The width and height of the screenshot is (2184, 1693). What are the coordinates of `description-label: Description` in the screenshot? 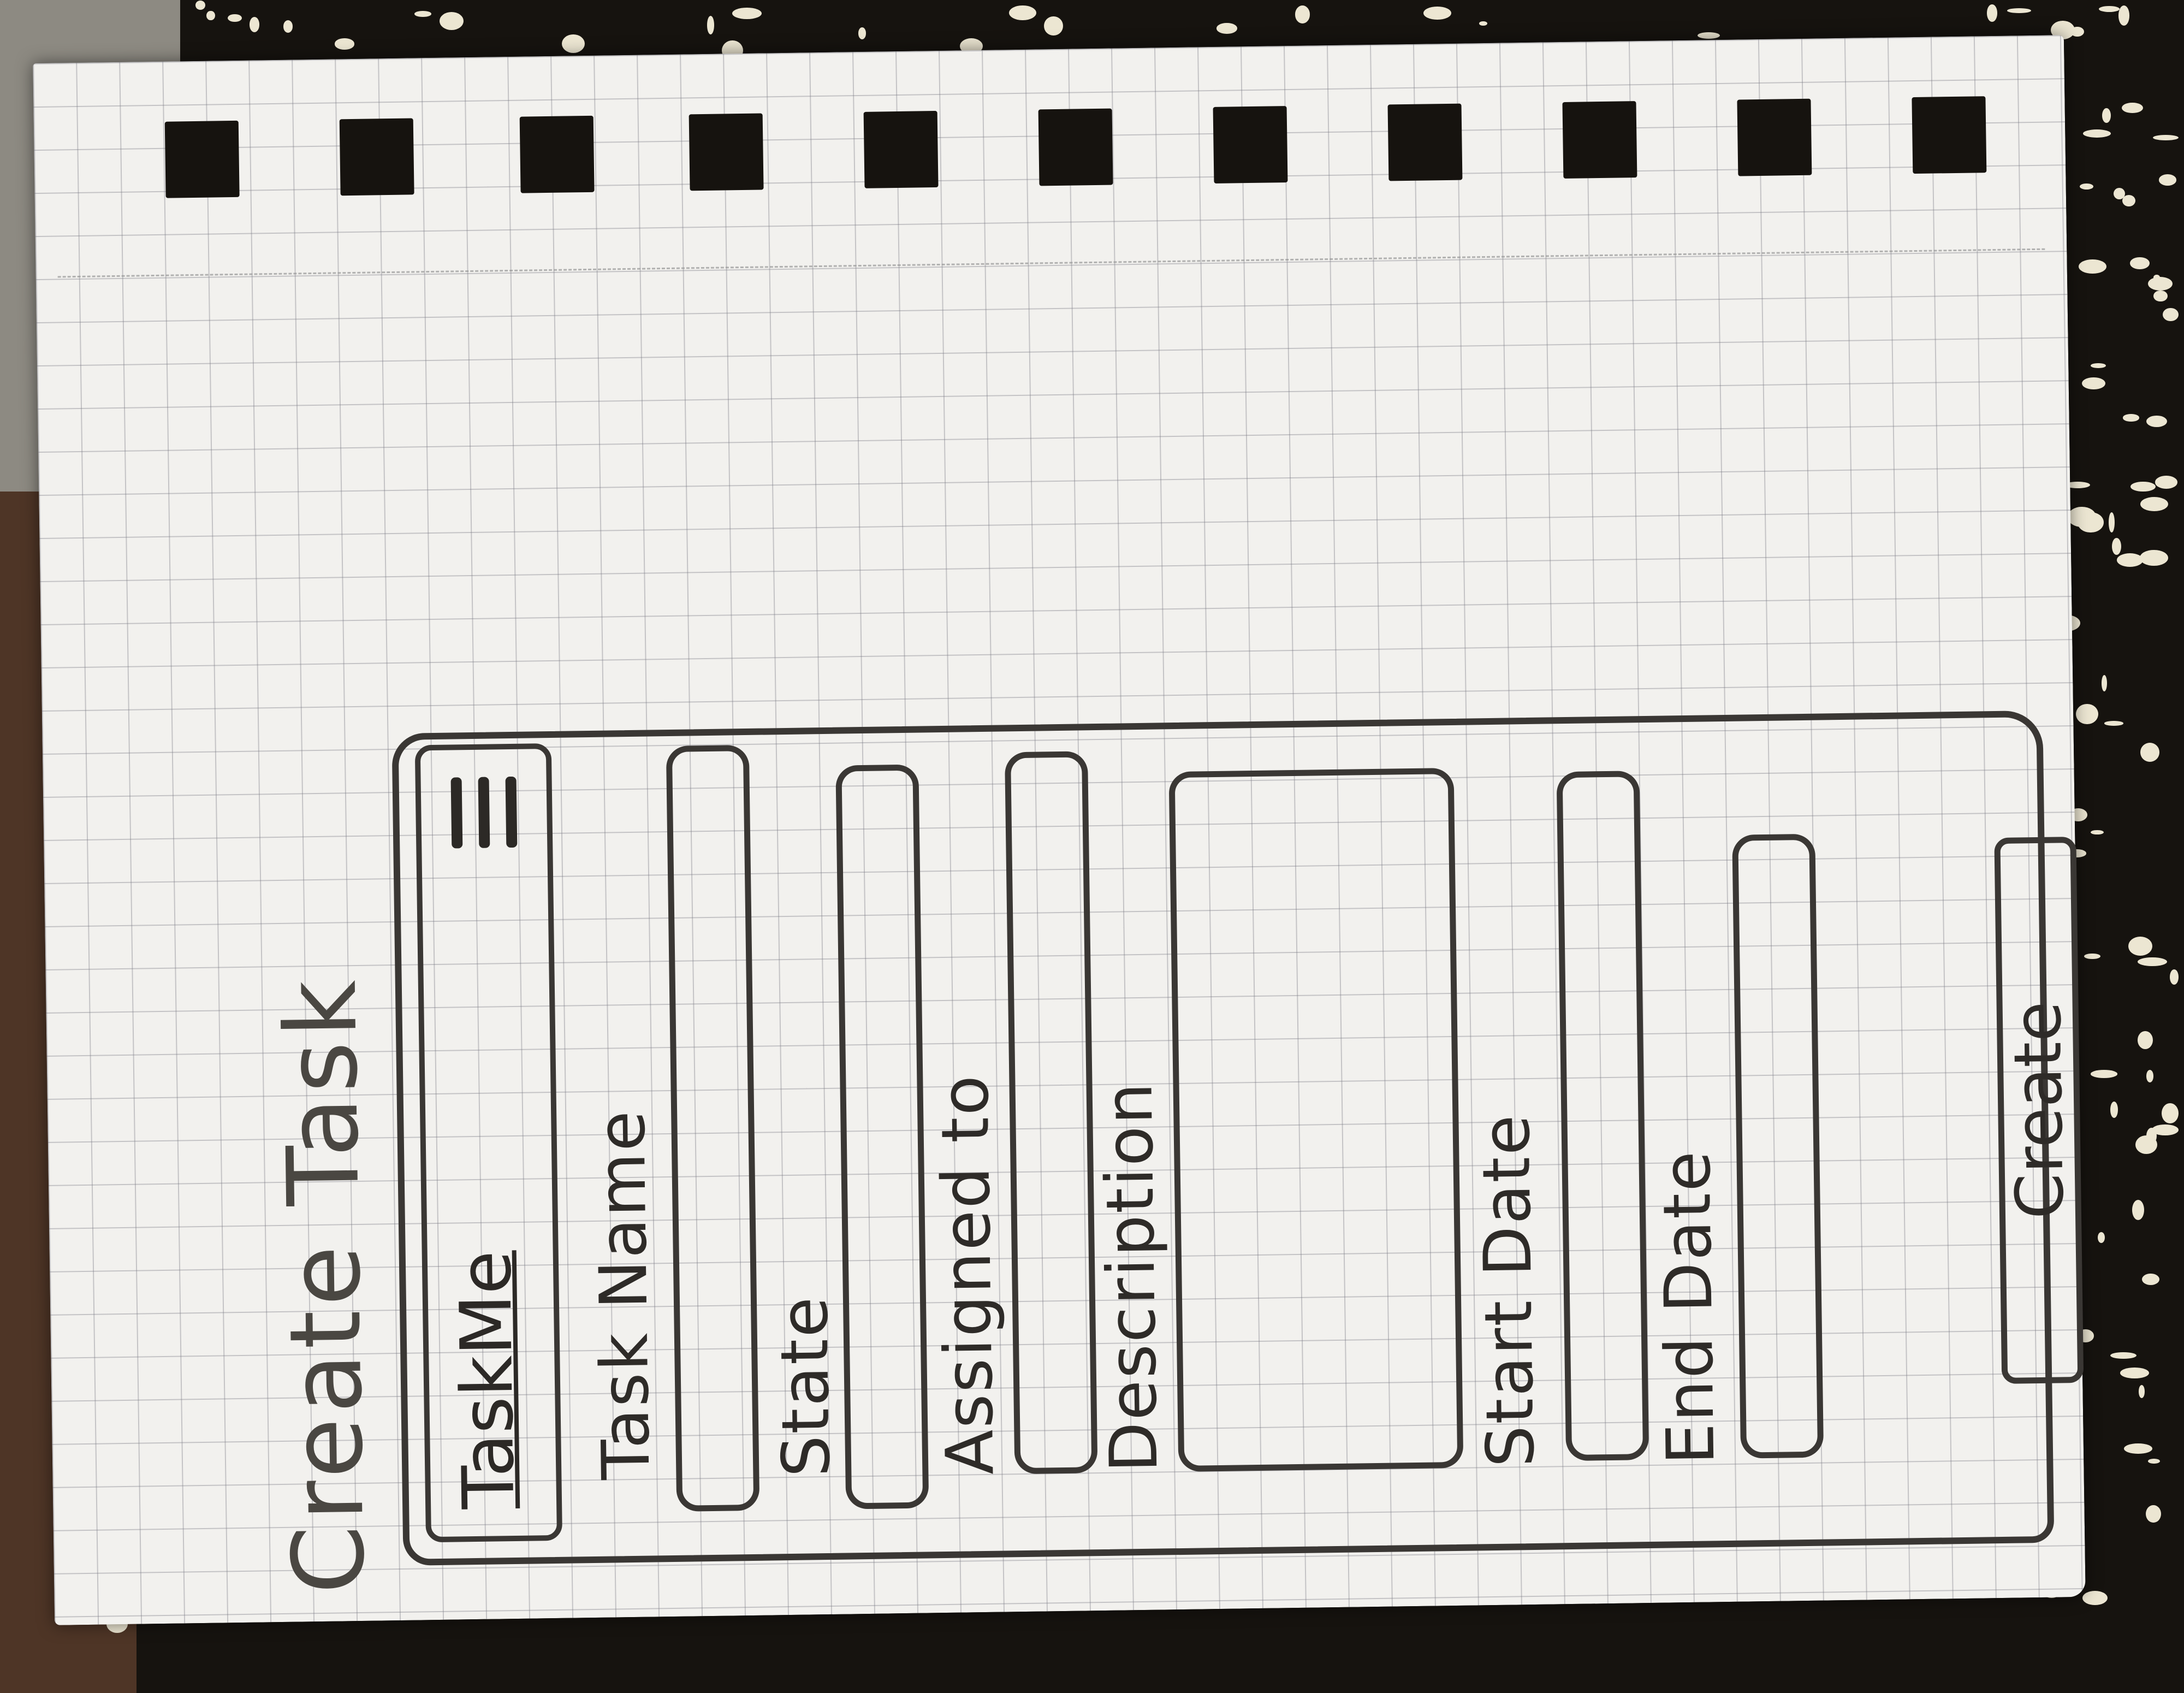 It's located at (1132, 1276).